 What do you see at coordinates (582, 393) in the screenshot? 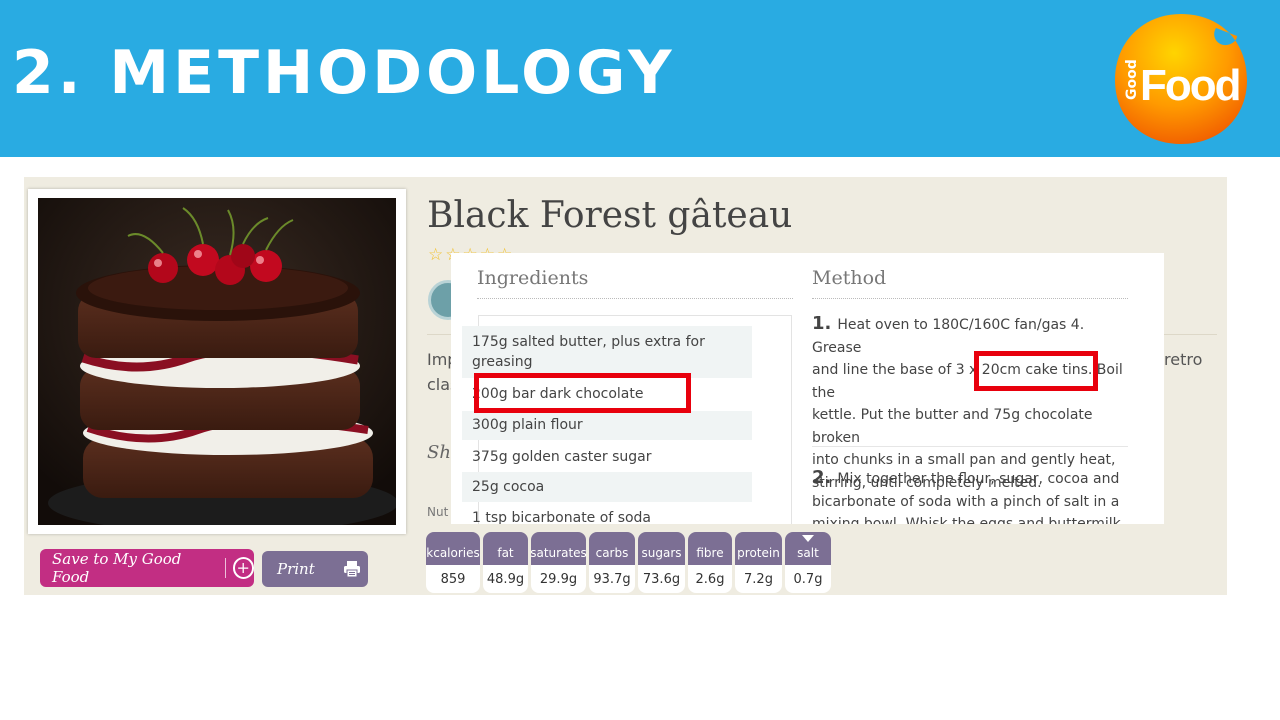
I see `highlight-box-ingredient` at bounding box center [582, 393].